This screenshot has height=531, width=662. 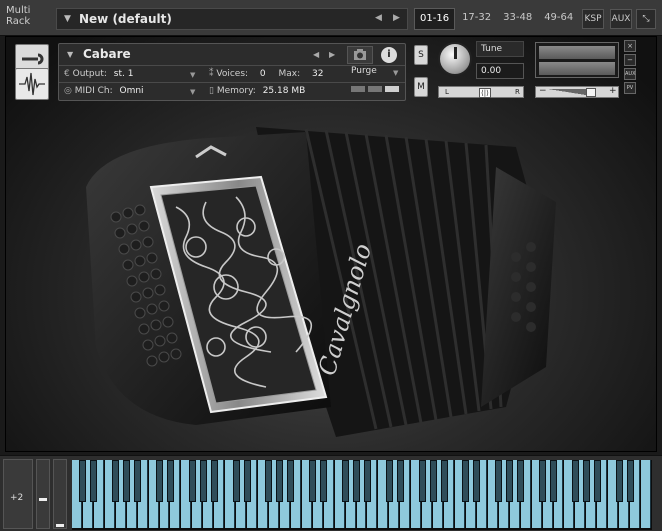 What do you see at coordinates (543, 91) in the screenshot?
I see `volume-minus-icon: −` at bounding box center [543, 91].